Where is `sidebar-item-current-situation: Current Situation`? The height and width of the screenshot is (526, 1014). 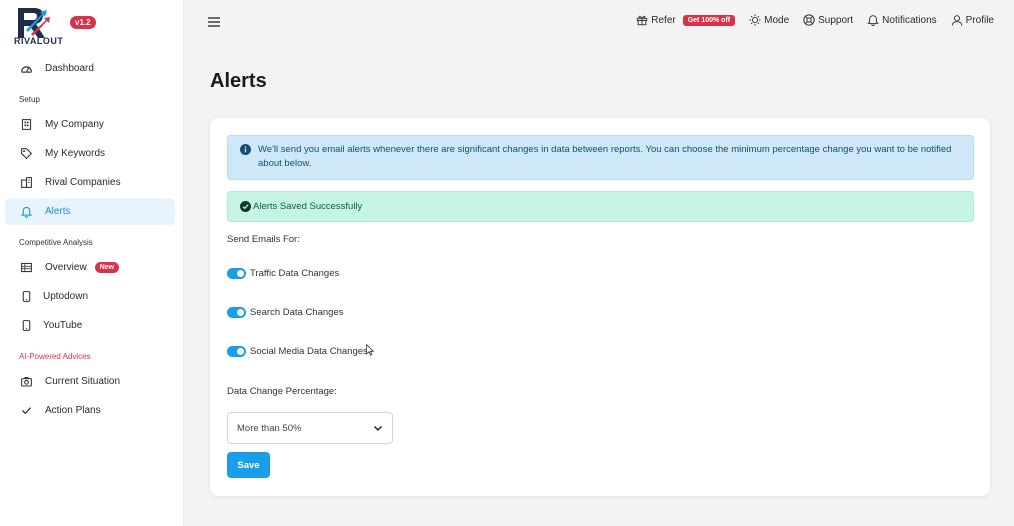 sidebar-item-current-situation: Current Situation is located at coordinates (90, 381).